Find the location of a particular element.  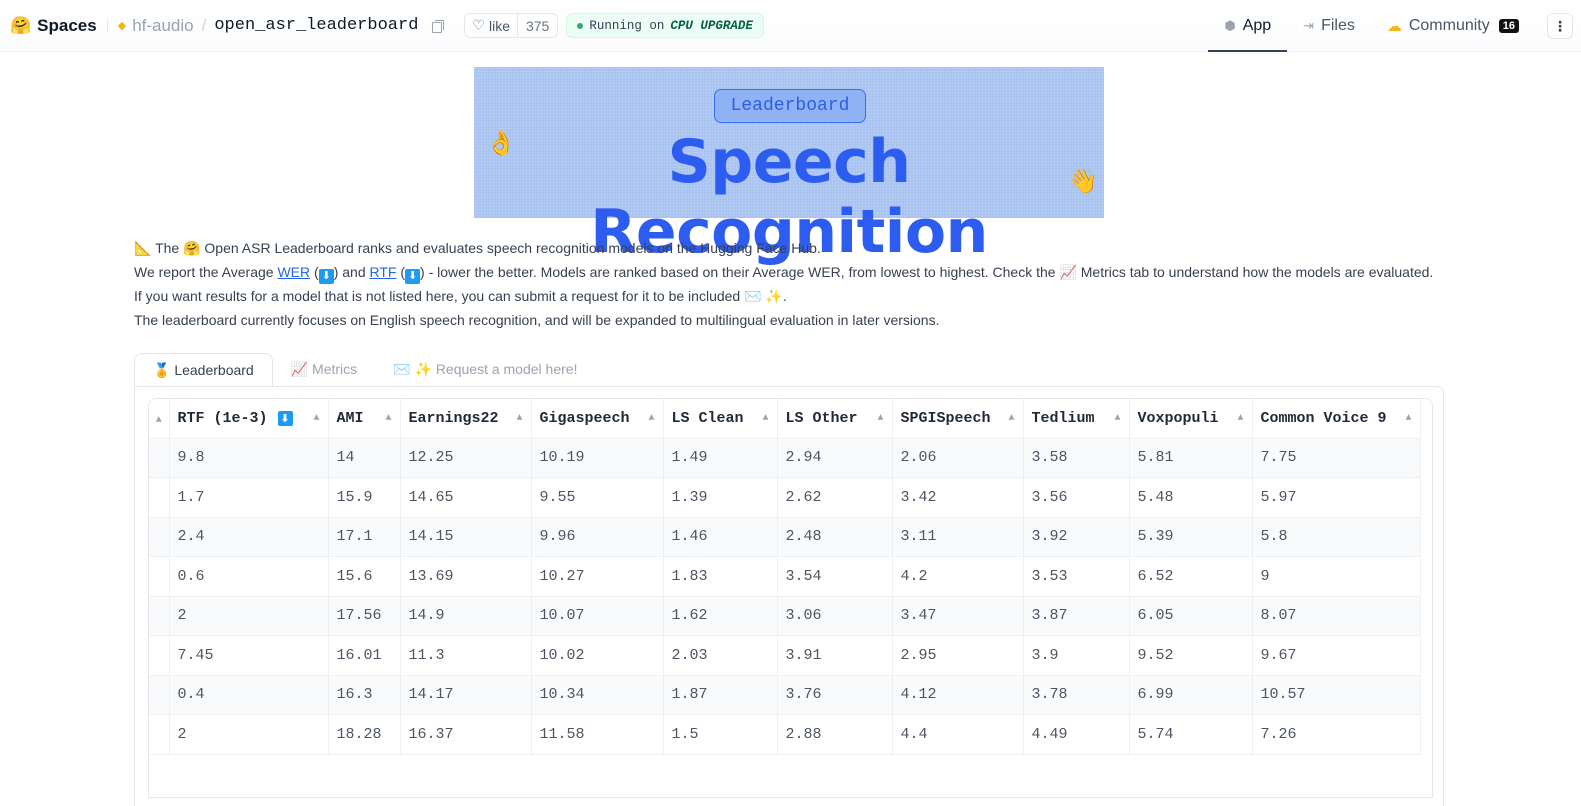

table-cell: 3.06 is located at coordinates (835, 616).